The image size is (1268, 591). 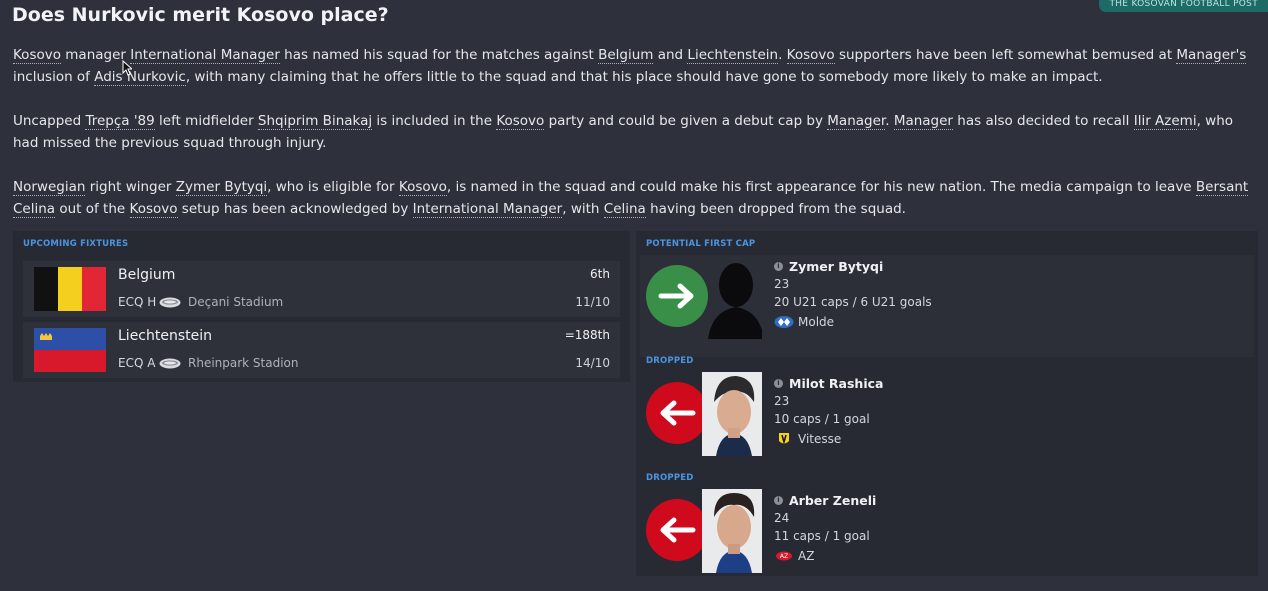 I want to click on article-link: Belgium, so click(x=626, y=55).